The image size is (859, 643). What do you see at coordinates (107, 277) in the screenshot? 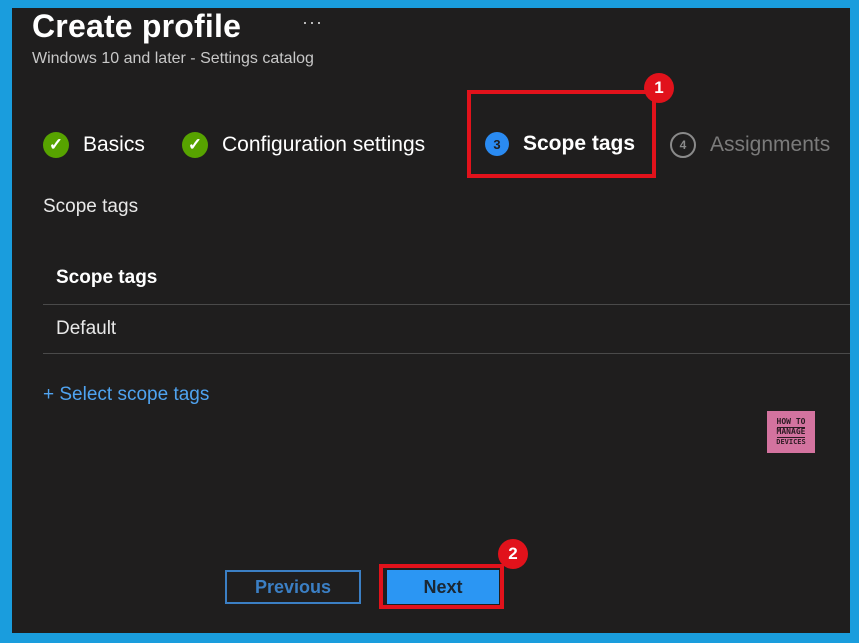
I see `column-header-scope-tags: Scope tags` at bounding box center [107, 277].